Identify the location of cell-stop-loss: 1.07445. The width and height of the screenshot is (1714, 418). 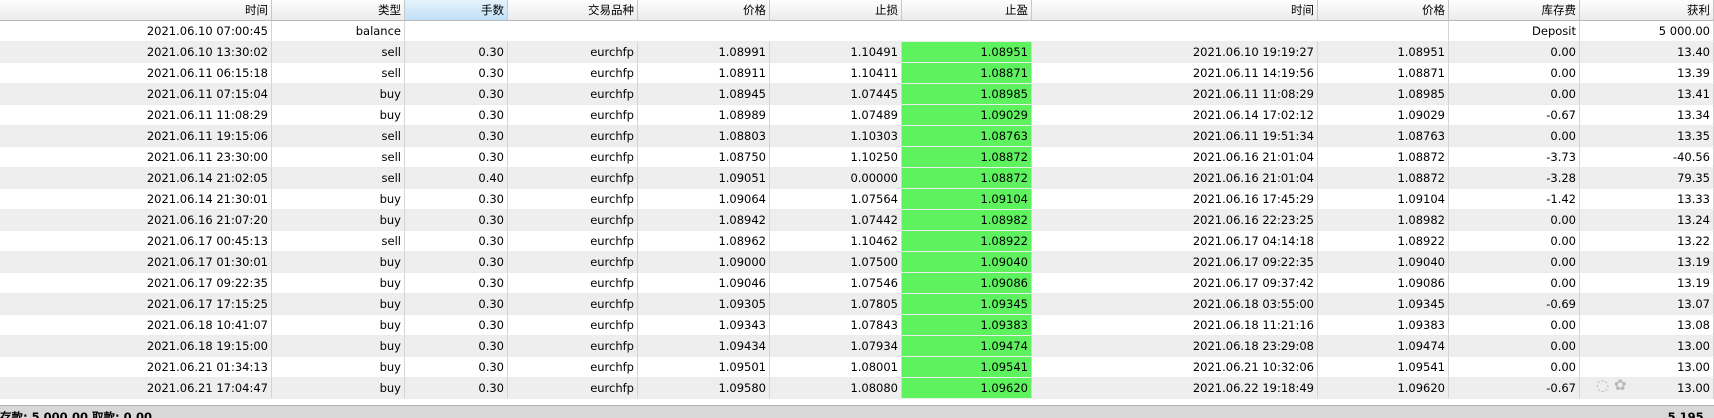
(836, 94).